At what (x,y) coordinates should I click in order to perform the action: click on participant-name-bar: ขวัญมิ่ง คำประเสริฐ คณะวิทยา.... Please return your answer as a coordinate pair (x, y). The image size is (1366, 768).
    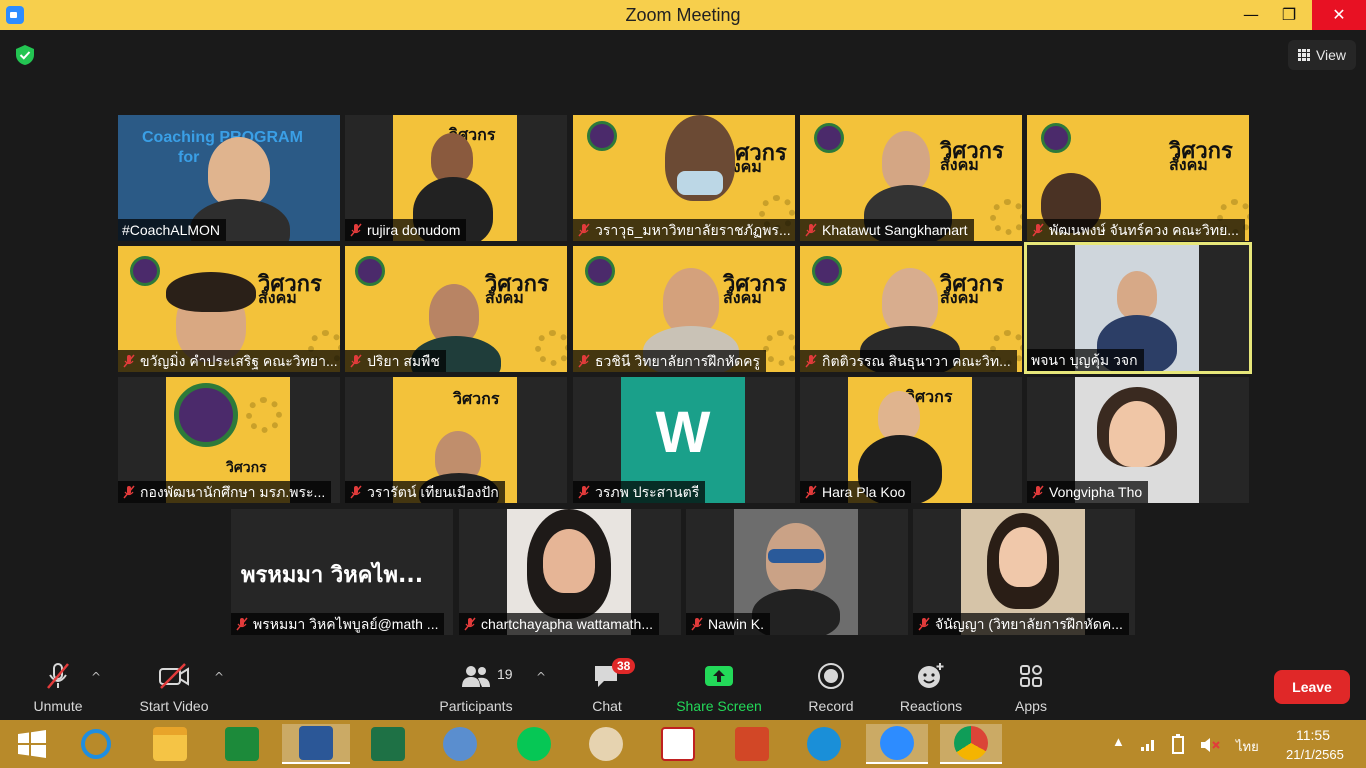
    Looking at the image, I should click on (229, 361).